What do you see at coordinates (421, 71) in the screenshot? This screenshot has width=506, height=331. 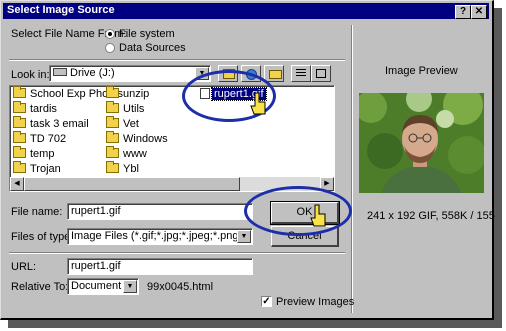 I see `preview-title: Image Preview` at bounding box center [421, 71].